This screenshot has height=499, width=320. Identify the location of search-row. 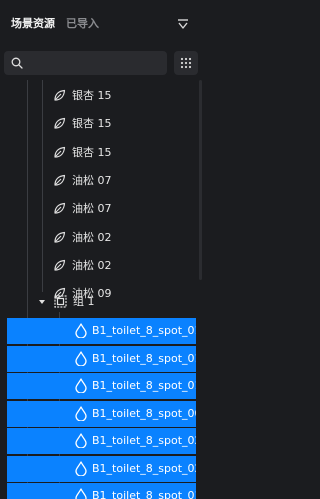
(101, 63).